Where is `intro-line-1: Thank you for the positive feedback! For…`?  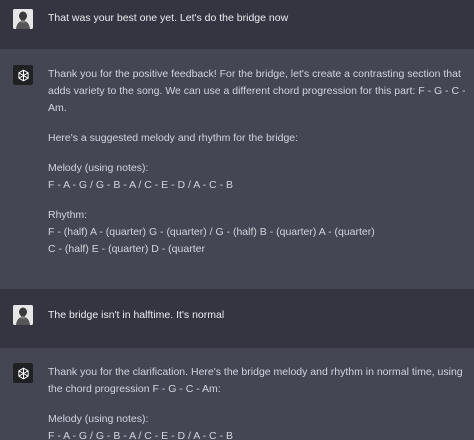
intro-line-1: Thank you for the positive feedback! For… is located at coordinates (254, 74).